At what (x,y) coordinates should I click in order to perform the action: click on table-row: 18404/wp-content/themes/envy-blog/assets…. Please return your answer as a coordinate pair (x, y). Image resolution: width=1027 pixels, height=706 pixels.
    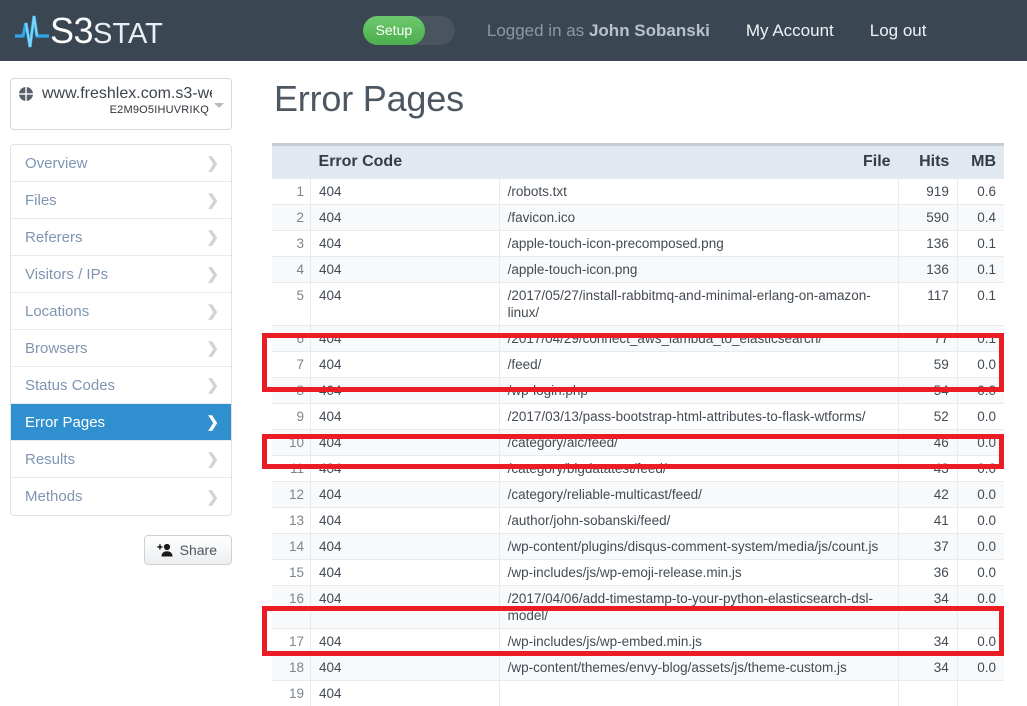
    Looking at the image, I should click on (638, 668).